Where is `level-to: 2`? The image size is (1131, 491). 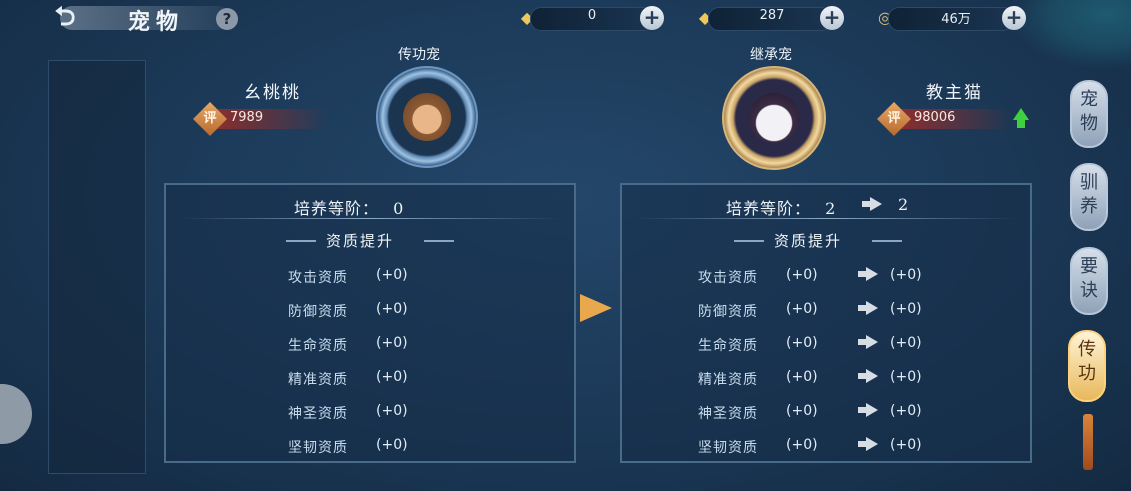
level-to: 2 is located at coordinates (904, 204).